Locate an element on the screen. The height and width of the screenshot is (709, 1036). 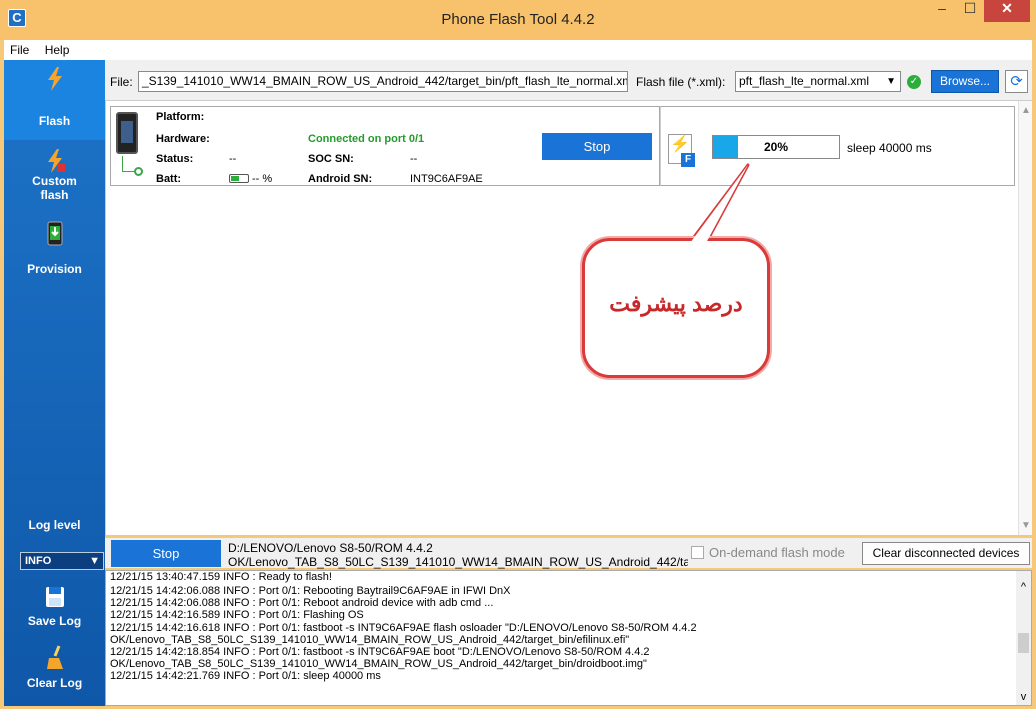
flash-path-line1: D:/LENOVO/Lenovo S8-50/ROM 4.4.2 is located at coordinates (330, 548).